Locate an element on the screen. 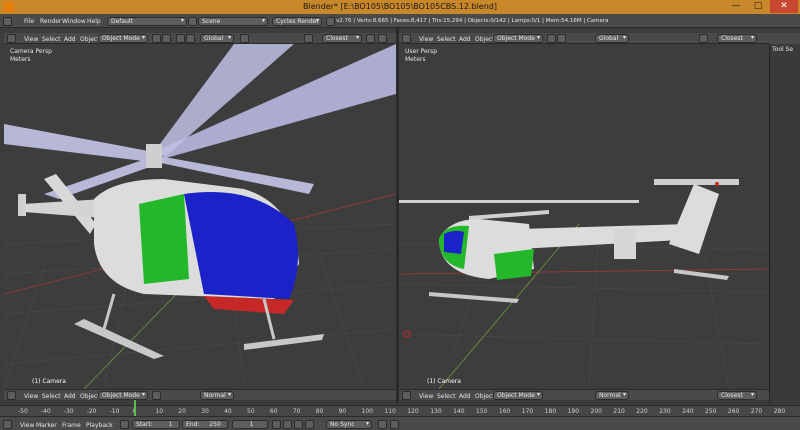 This screenshot has width=800, height=430. camera-icon is located at coordinates (382, 38).